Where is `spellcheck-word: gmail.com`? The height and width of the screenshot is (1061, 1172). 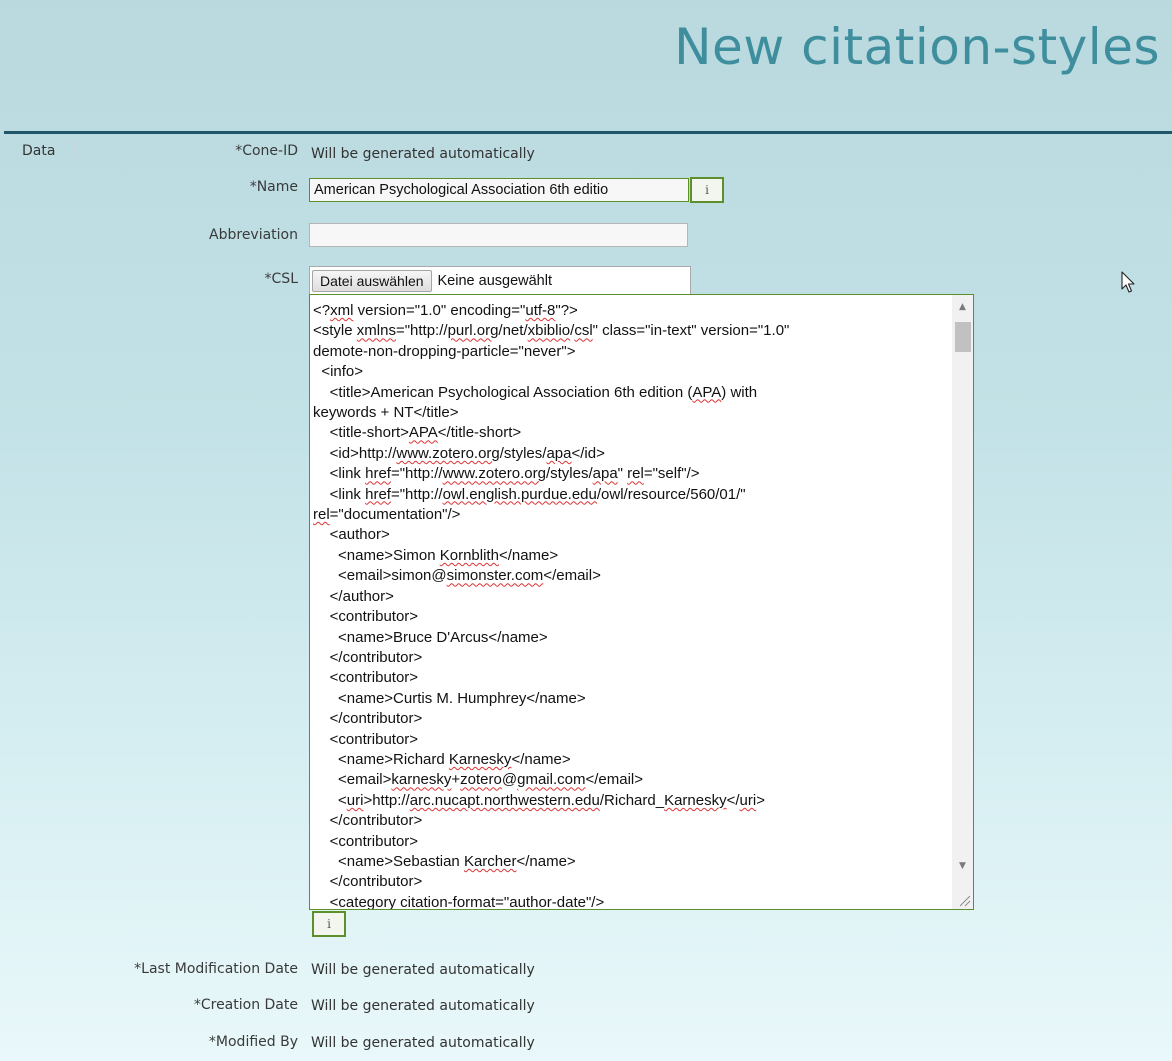
spellcheck-word: gmail.com is located at coordinates (551, 780).